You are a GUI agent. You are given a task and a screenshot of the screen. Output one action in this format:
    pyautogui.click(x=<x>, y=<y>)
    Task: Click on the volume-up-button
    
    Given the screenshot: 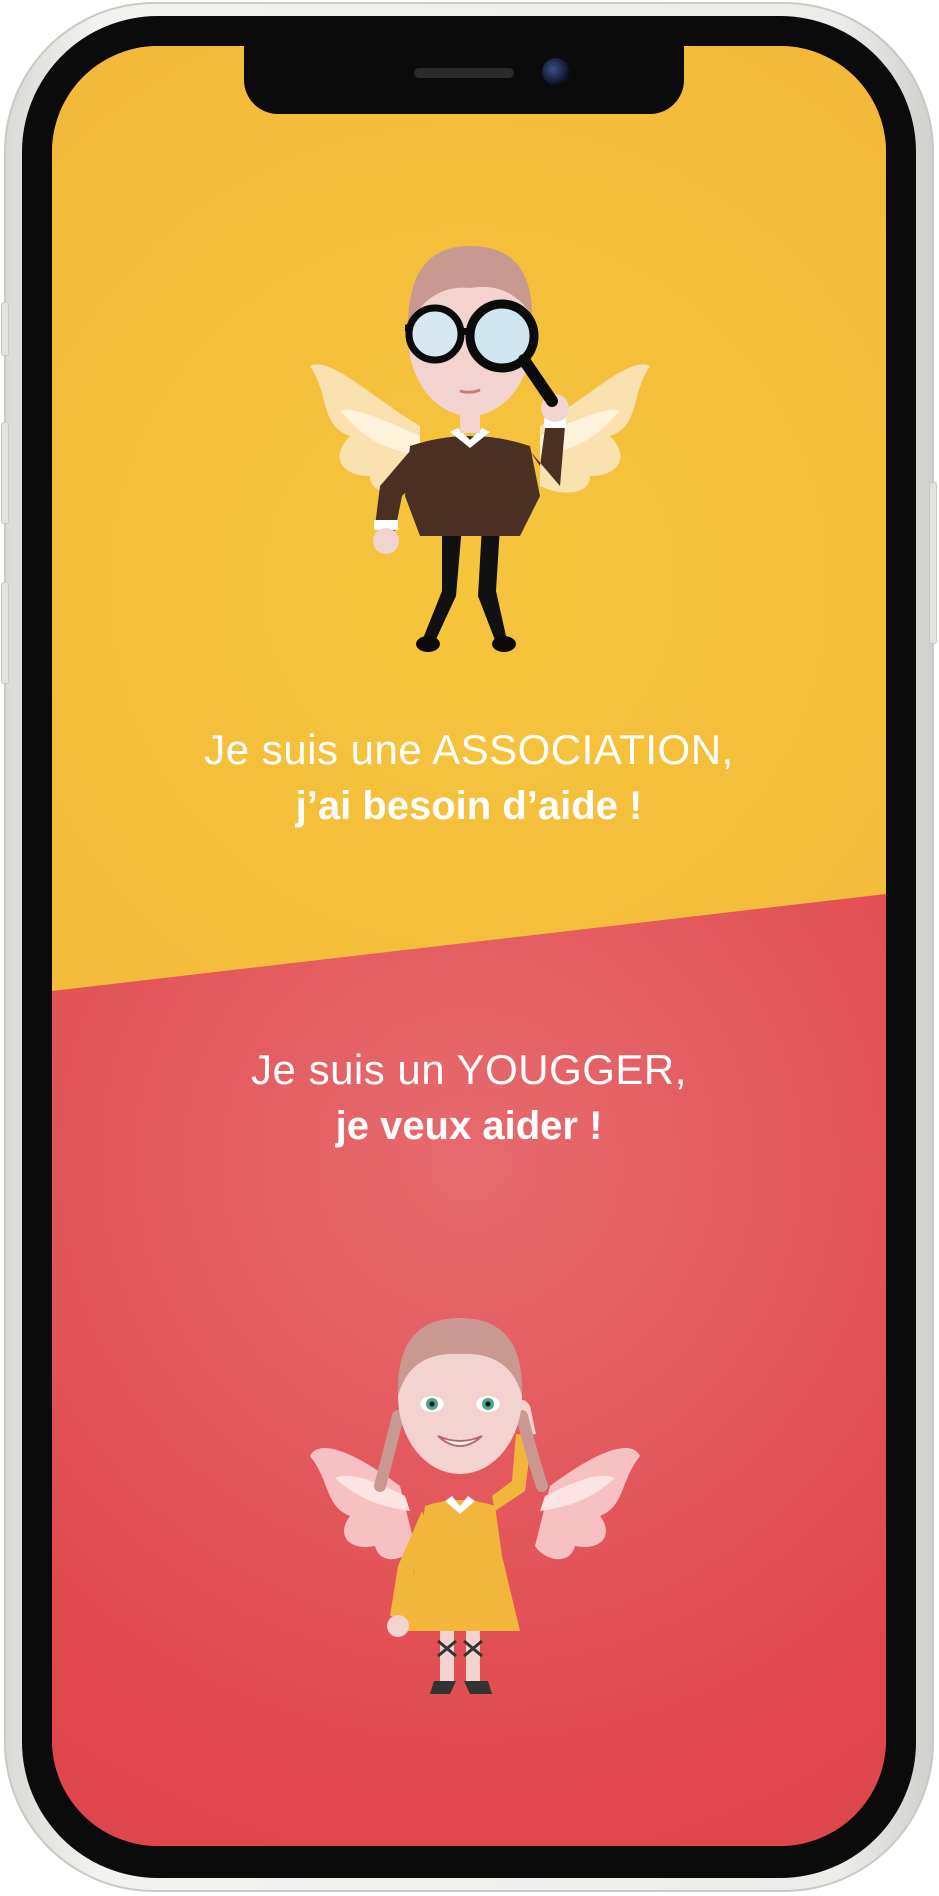 What is the action you would take?
    pyautogui.click(x=5, y=473)
    